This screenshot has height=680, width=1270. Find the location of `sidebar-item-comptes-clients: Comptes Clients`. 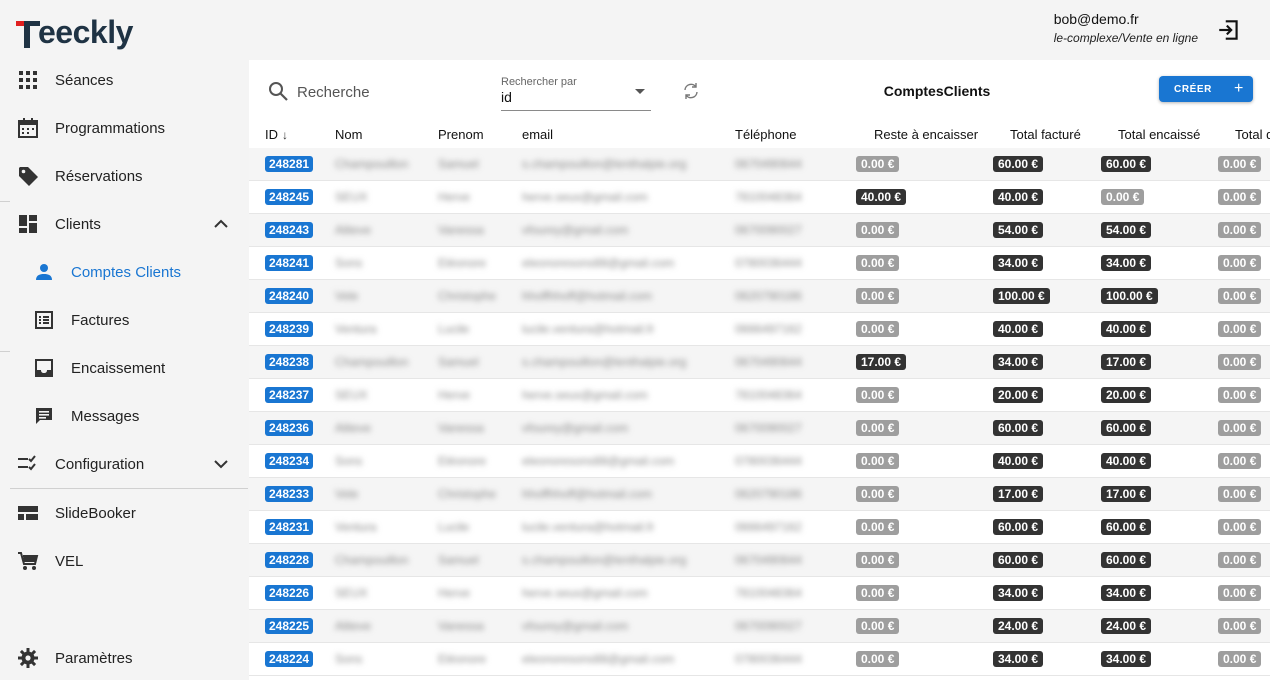

sidebar-item-comptes-clients: Comptes Clients is located at coordinates (124, 272).